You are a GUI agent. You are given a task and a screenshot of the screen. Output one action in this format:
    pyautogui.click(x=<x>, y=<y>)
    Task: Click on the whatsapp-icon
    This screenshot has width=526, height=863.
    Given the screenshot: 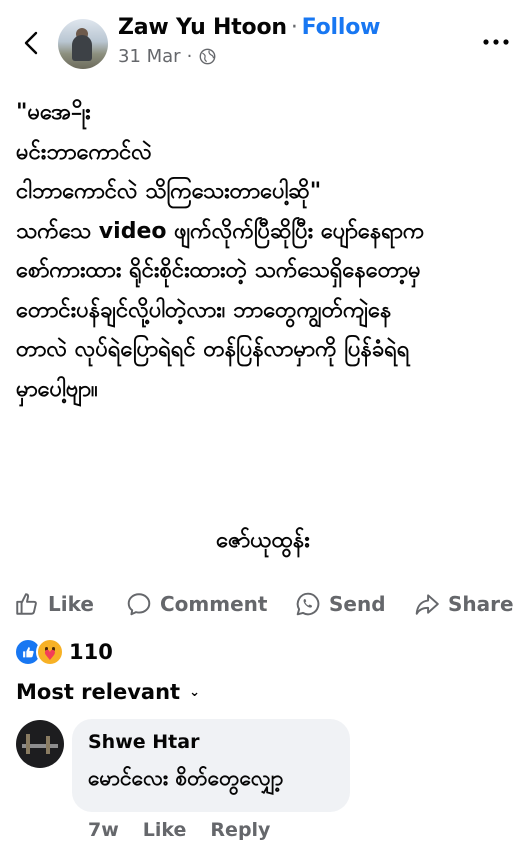 What is the action you would take?
    pyautogui.click(x=308, y=604)
    